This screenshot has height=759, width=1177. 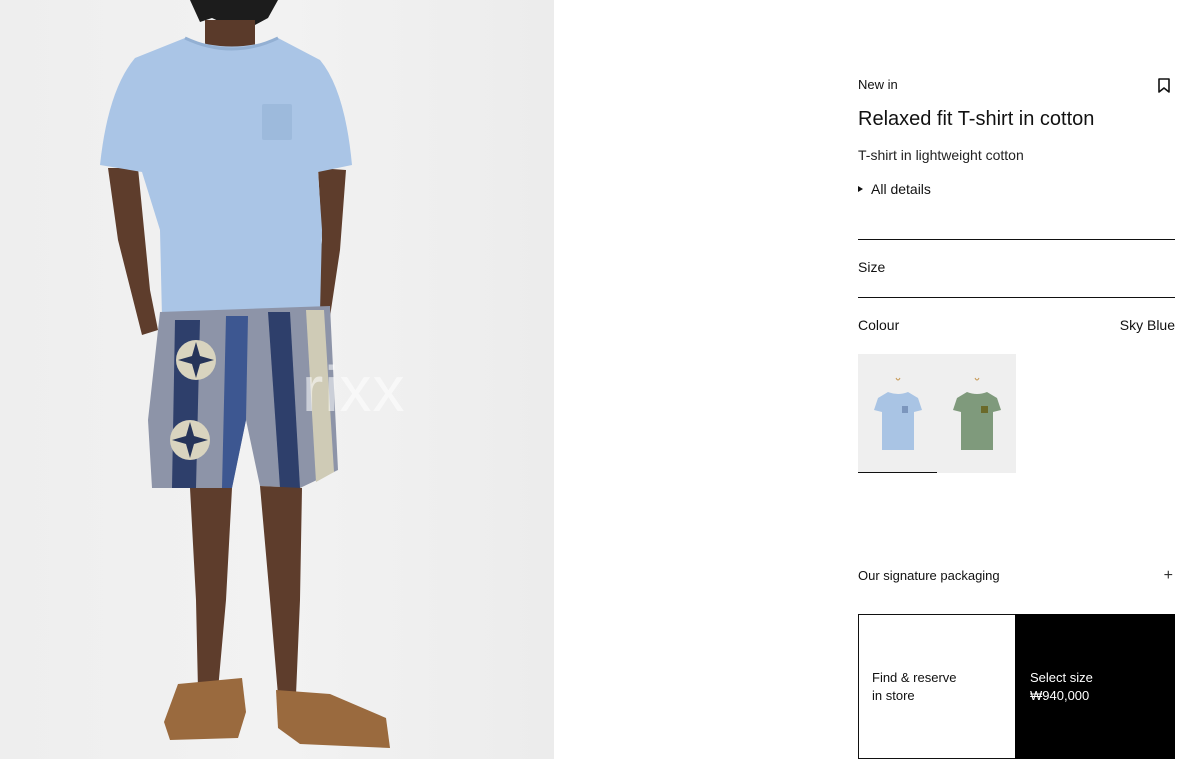 What do you see at coordinates (1168, 575) in the screenshot?
I see `plus-icon: +` at bounding box center [1168, 575].